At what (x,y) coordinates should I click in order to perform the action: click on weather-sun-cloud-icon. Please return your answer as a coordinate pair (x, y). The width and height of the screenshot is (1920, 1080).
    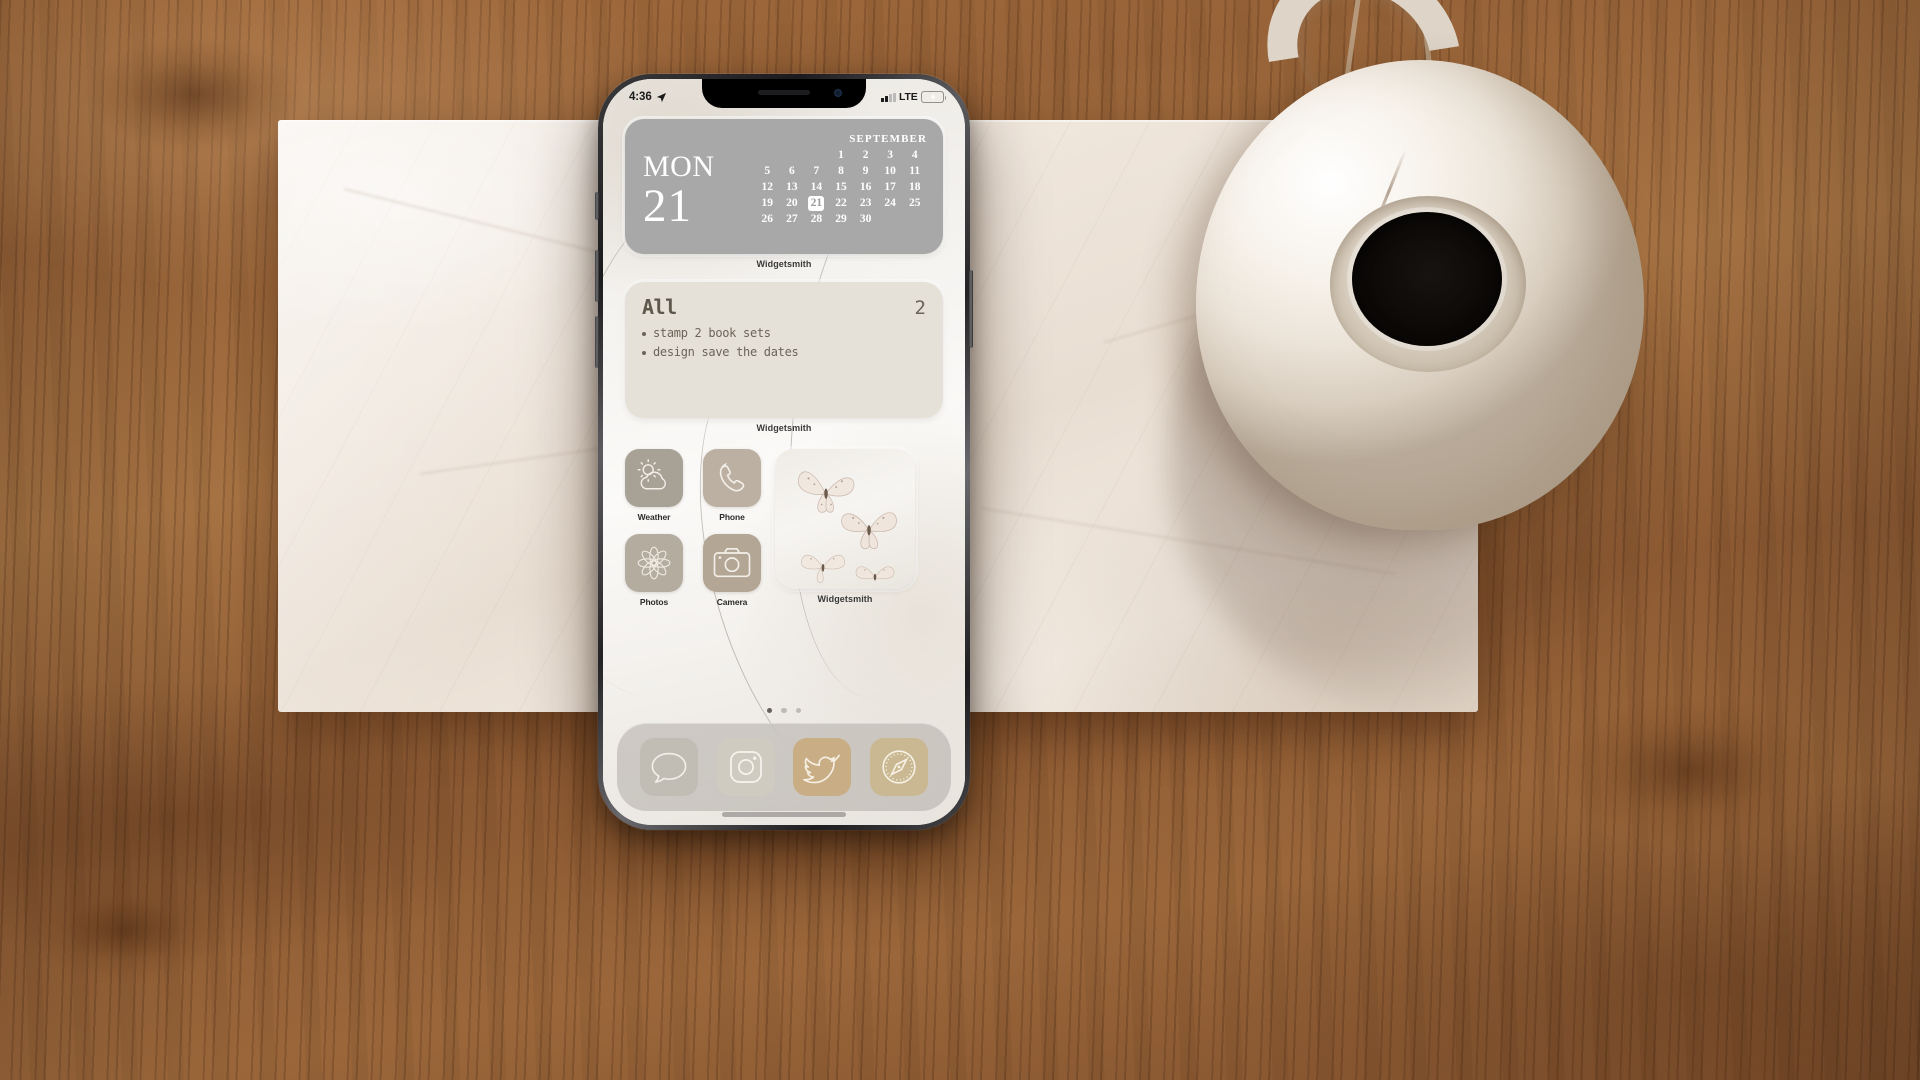
    Looking at the image, I should click on (654, 478).